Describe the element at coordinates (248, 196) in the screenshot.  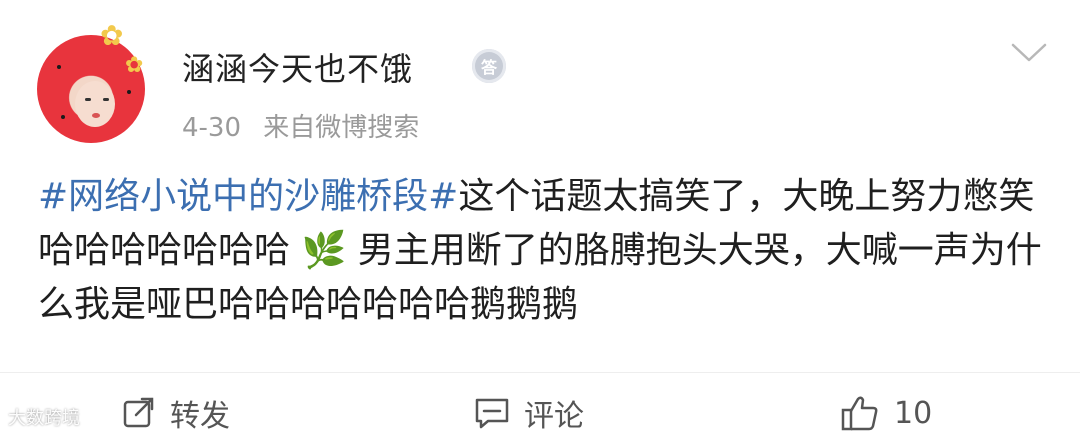
I see `topic-link: #网络小说中的沙雕桥段#` at that location.